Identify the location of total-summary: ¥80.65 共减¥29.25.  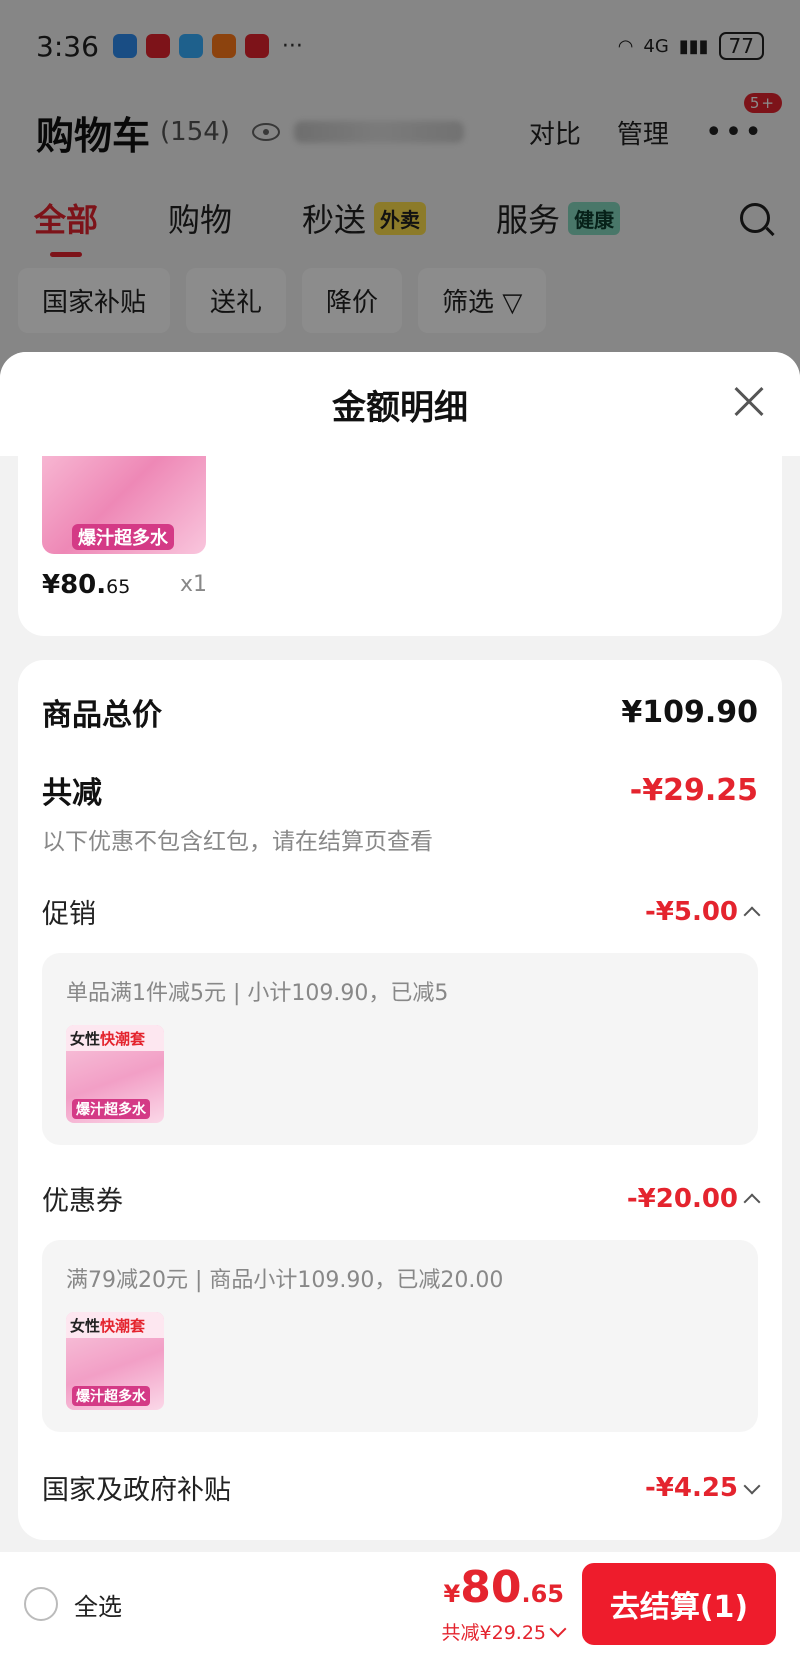
(504, 1603).